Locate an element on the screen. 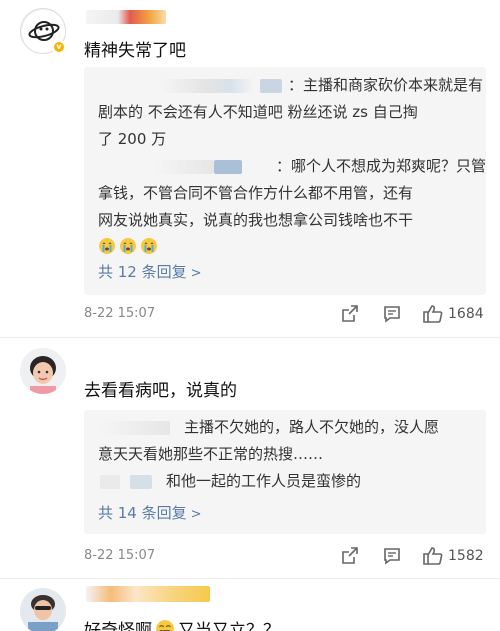  comment-text: 去看看病吧，说真的 is located at coordinates (160, 391).